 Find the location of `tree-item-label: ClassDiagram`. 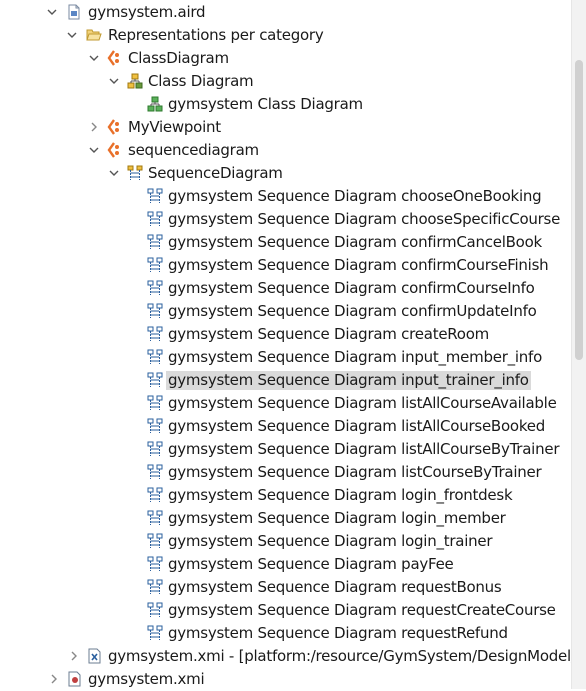

tree-item-label: ClassDiagram is located at coordinates (178, 58).